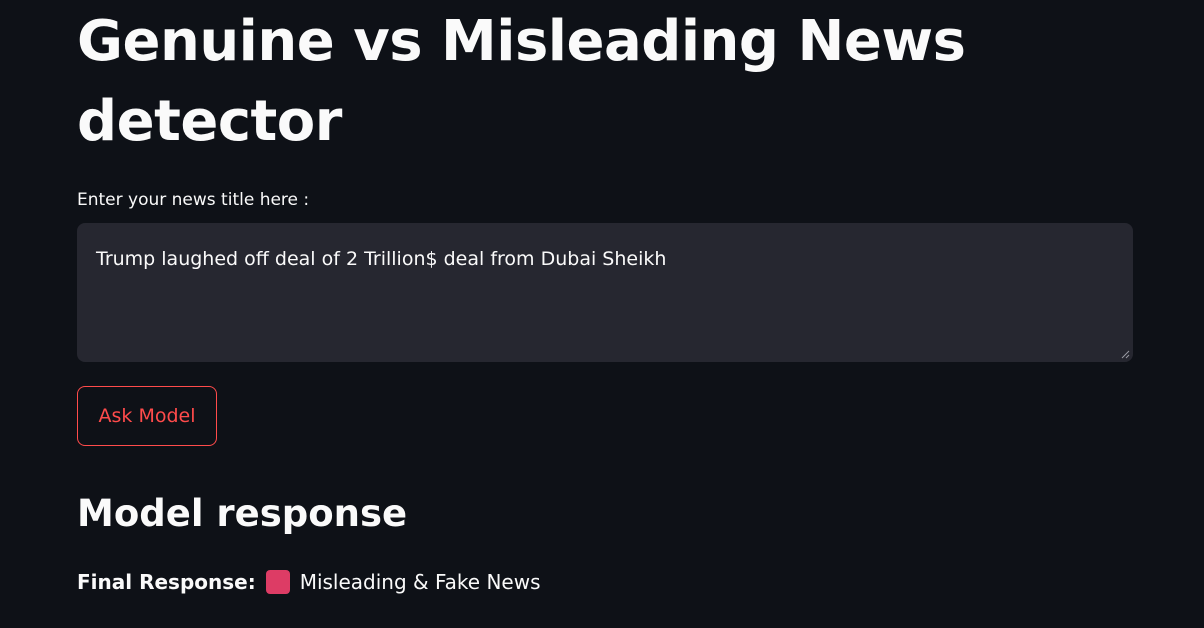  Describe the element at coordinates (420, 582) in the screenshot. I see `final-response-value: Misleading & Fake News` at that location.